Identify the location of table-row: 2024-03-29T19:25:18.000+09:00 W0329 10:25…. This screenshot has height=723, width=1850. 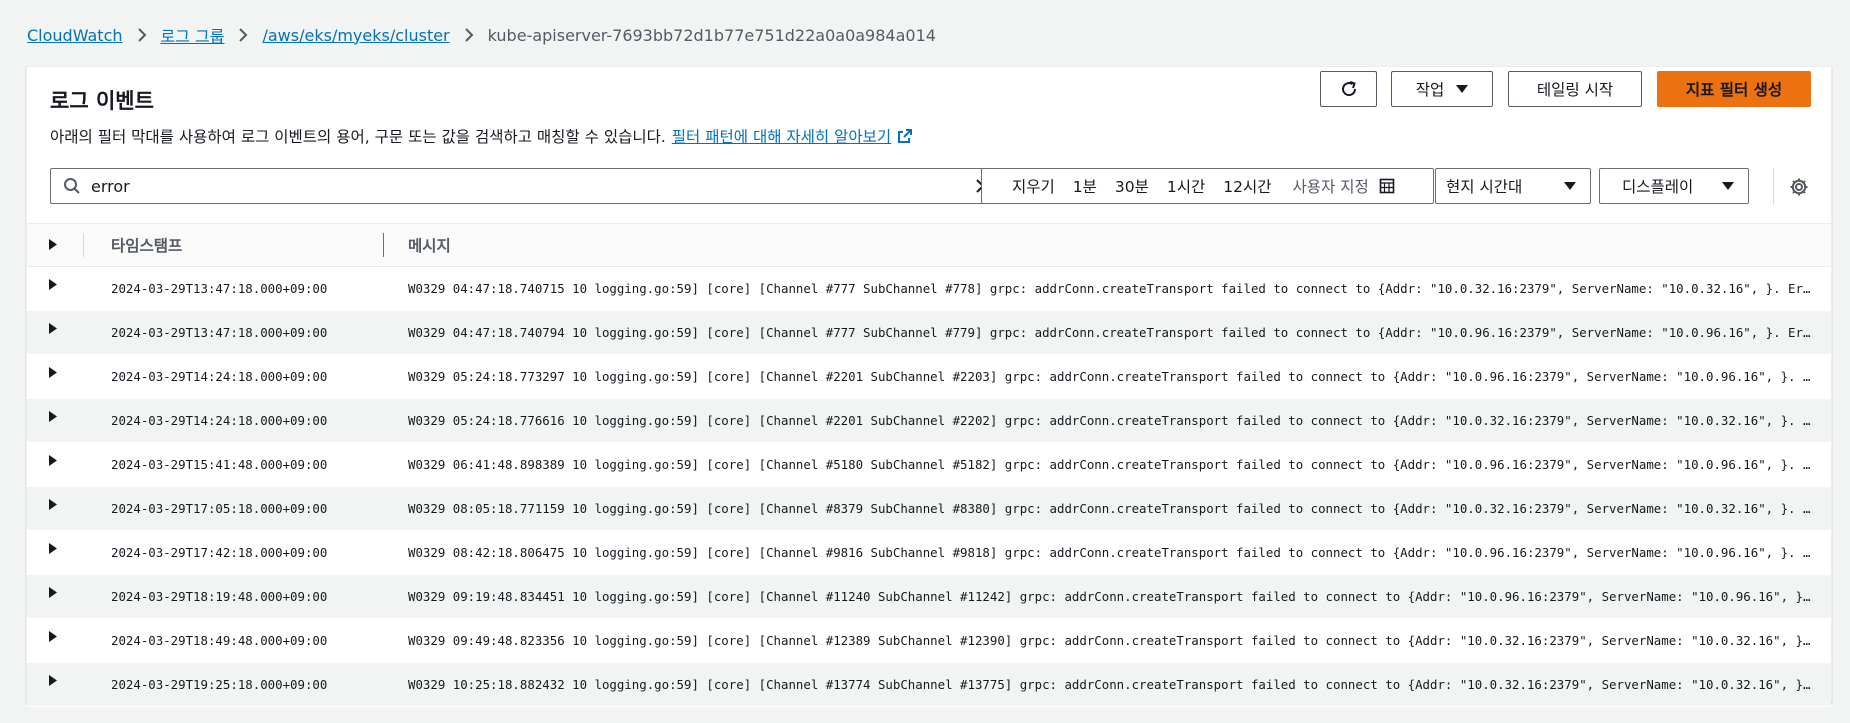
(929, 685).